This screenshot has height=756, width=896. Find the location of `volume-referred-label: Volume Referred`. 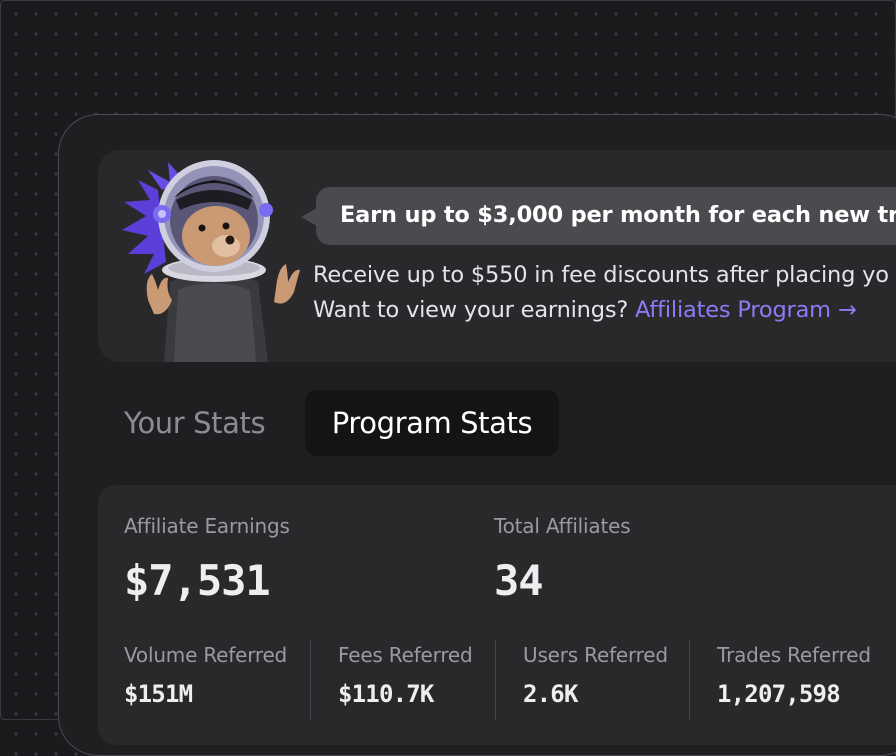

volume-referred-label: Volume Referred is located at coordinates (206, 655).